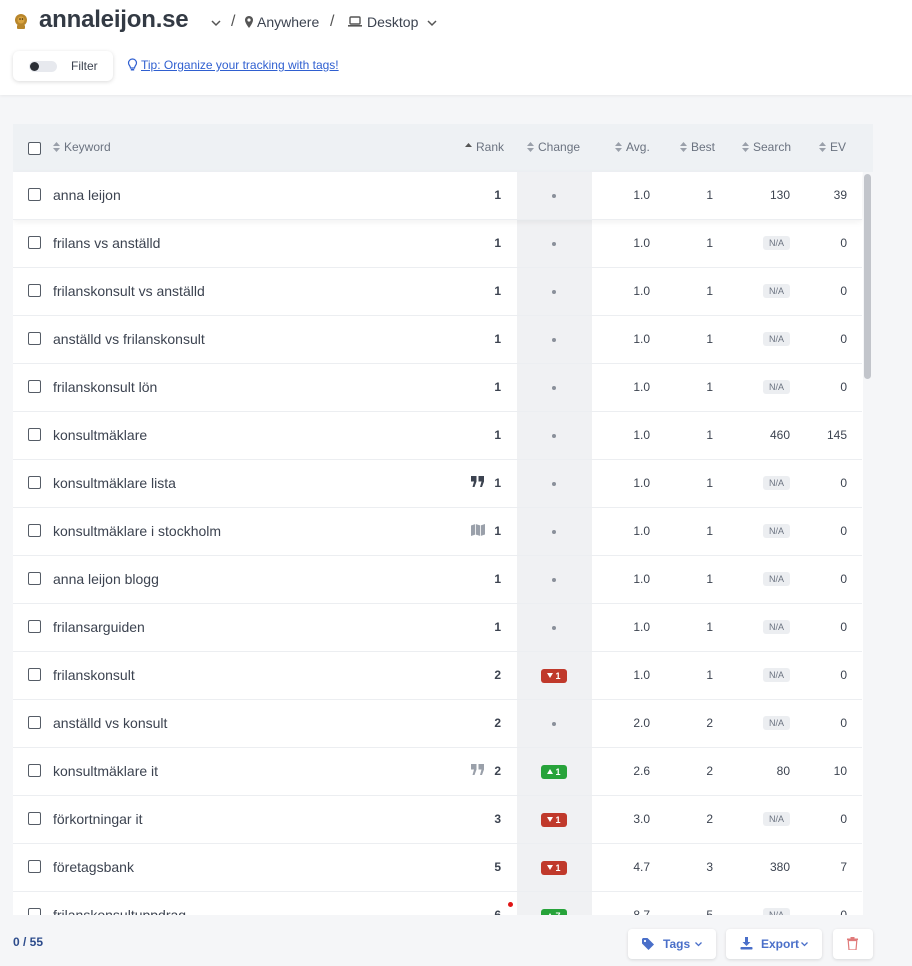 This screenshot has width=912, height=966. What do you see at coordinates (437, 628) in the screenshot?
I see `table-row: frilansarguiden 1 1.0 1 N/A 0` at bounding box center [437, 628].